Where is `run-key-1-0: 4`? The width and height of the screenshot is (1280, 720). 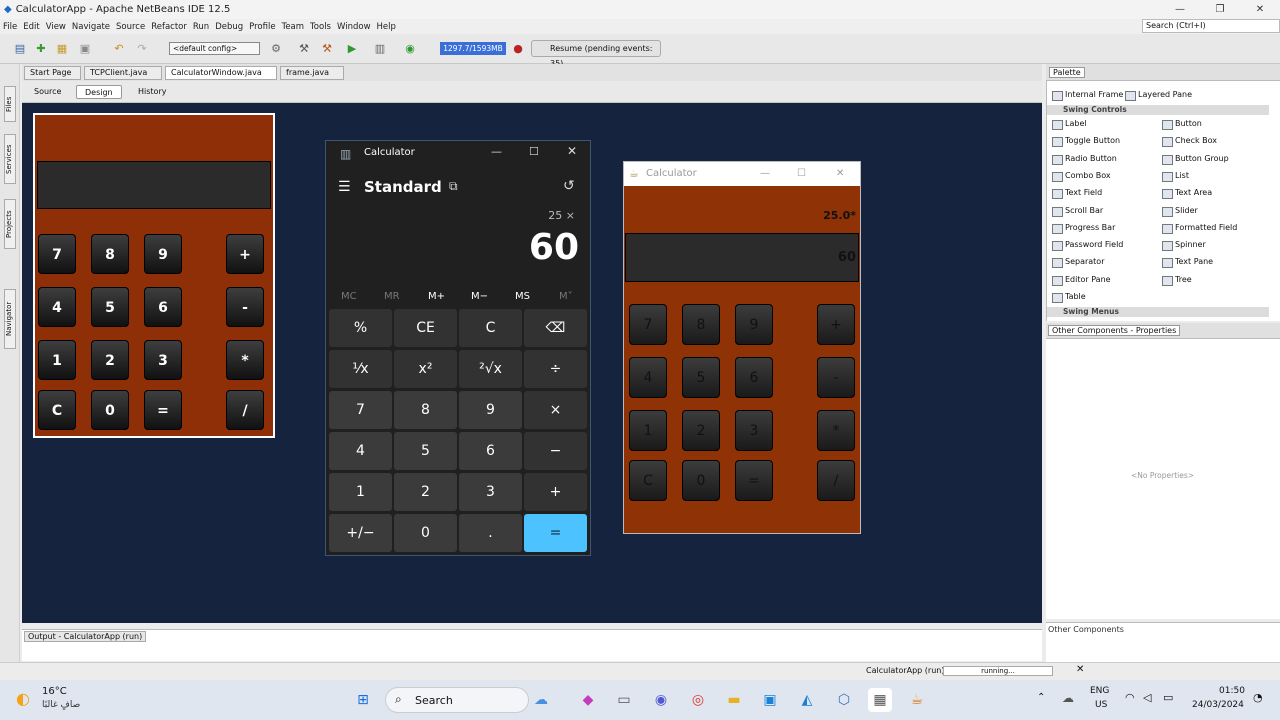 run-key-1-0: 4 is located at coordinates (648, 377).